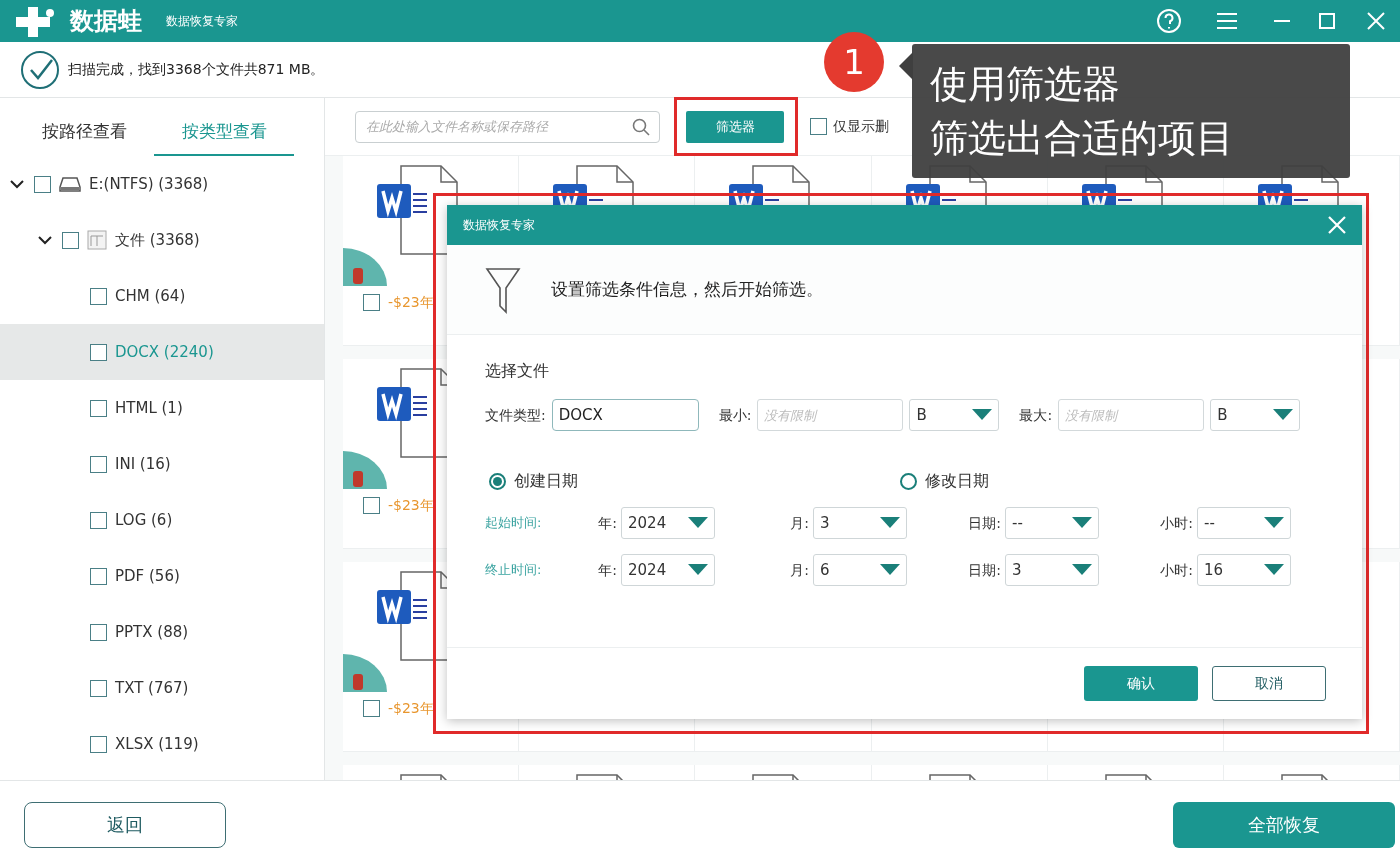 Image resolution: width=1400 pixels, height=868 pixels. What do you see at coordinates (143, 464) in the screenshot?
I see `tree-label: INI (16)` at bounding box center [143, 464].